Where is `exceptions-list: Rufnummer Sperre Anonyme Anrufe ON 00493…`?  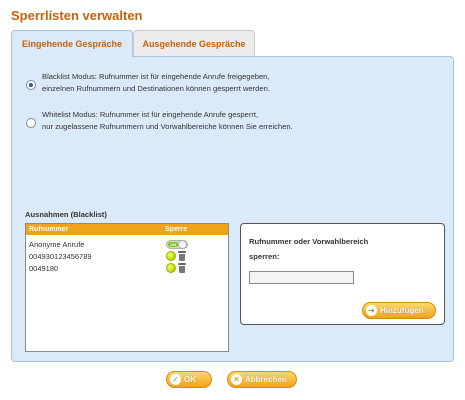 exceptions-list: Rufnummer Sperre Anonyme Anrufe ON 00493… is located at coordinates (127, 287).